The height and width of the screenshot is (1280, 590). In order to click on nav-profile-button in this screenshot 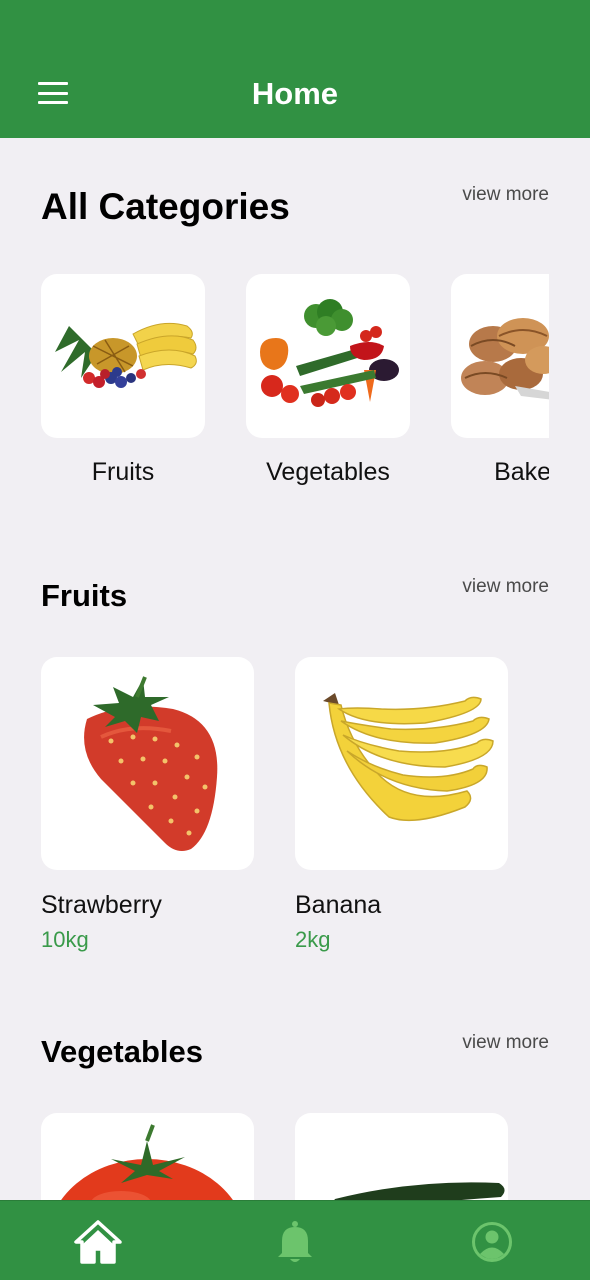, I will do `click(492, 1242)`.